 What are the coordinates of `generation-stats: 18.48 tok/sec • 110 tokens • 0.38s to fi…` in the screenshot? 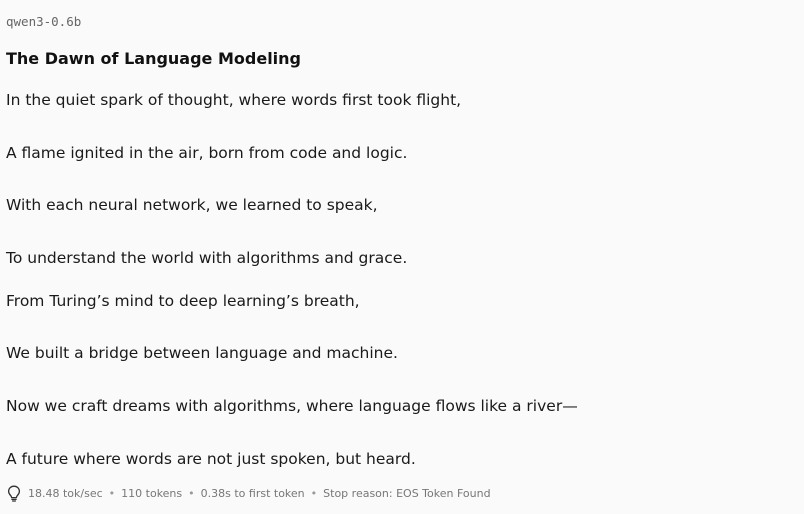 It's located at (248, 493).